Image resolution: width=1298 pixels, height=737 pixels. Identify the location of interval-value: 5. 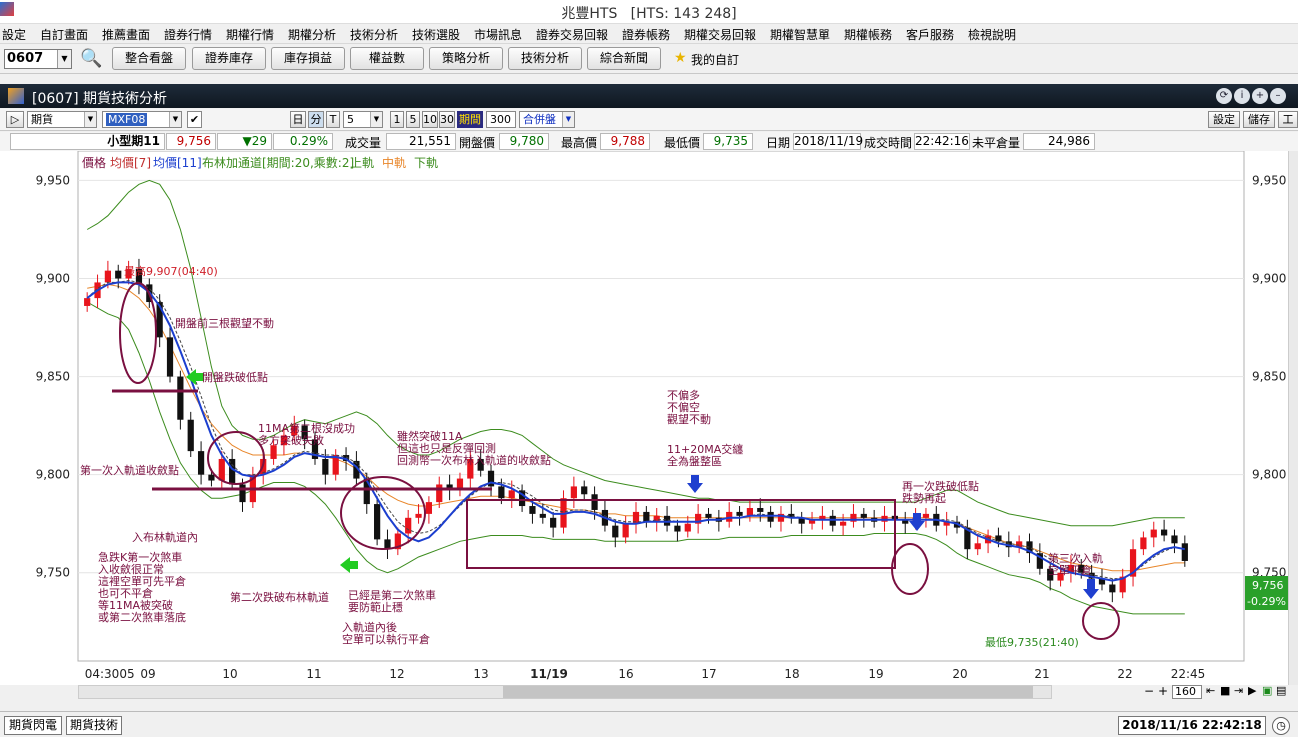
(350, 119).